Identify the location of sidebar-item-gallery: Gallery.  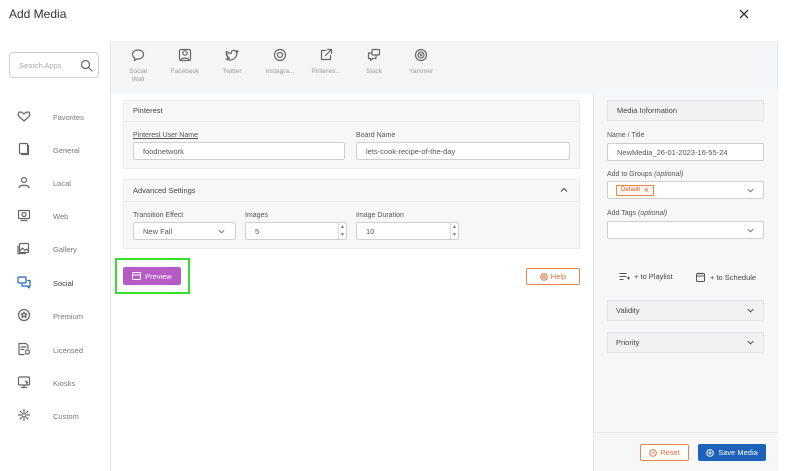
(55, 249).